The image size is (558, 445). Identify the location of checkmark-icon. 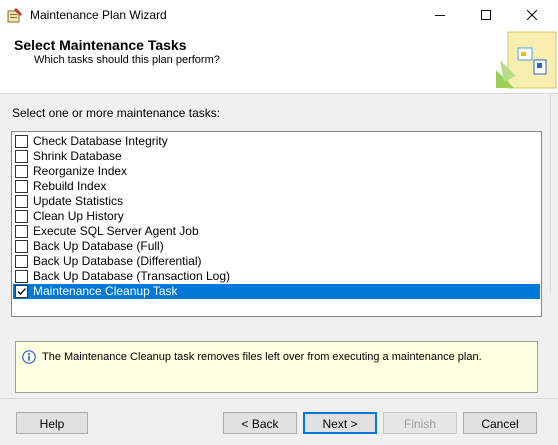
(21, 291).